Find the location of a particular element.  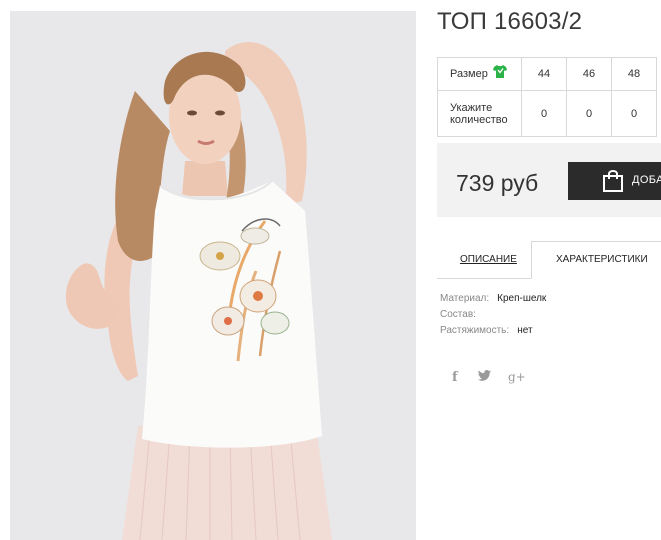

shopping-bag-icon is located at coordinates (613, 183).